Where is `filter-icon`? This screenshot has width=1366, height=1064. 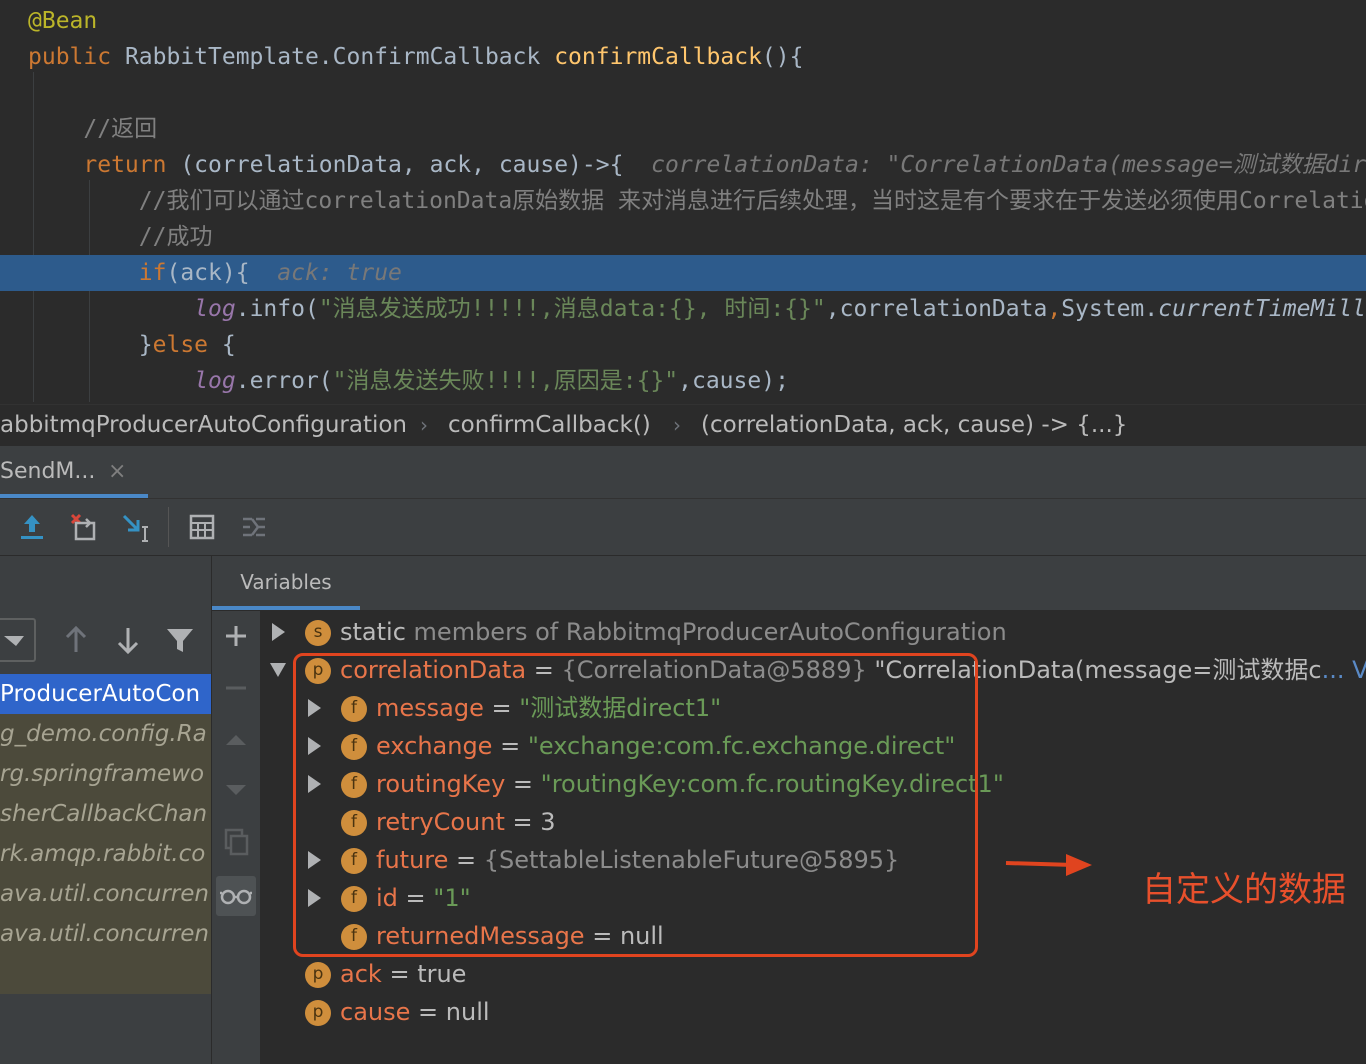
filter-icon is located at coordinates (180, 640).